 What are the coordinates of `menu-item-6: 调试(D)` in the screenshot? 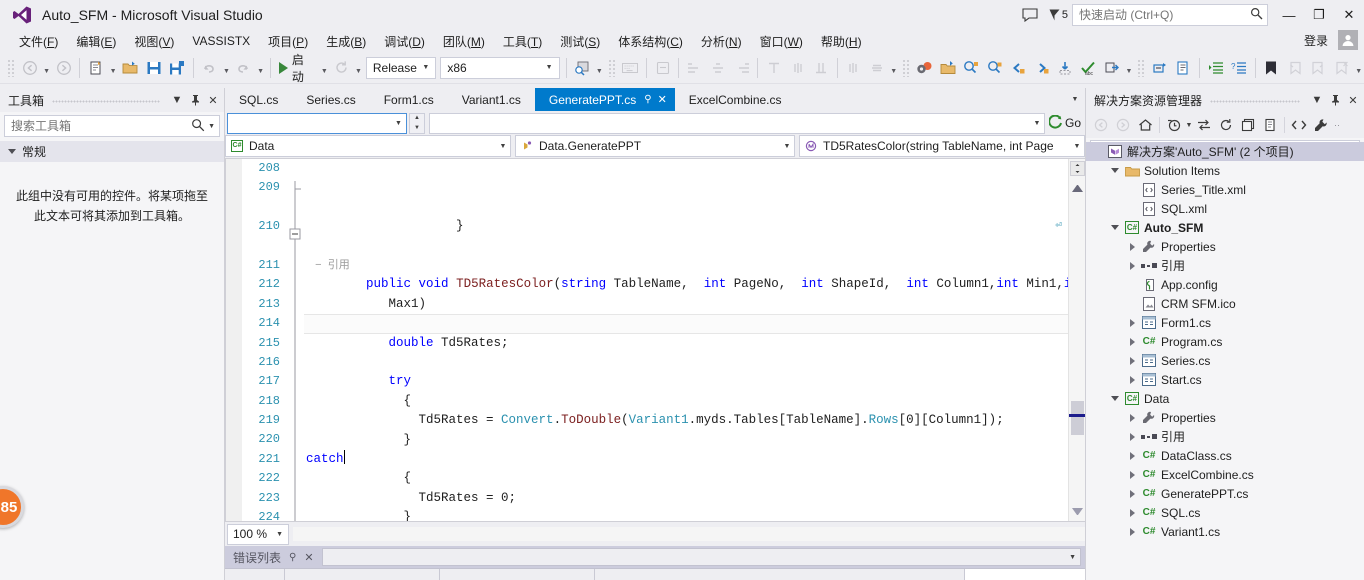 It's located at (404, 41).